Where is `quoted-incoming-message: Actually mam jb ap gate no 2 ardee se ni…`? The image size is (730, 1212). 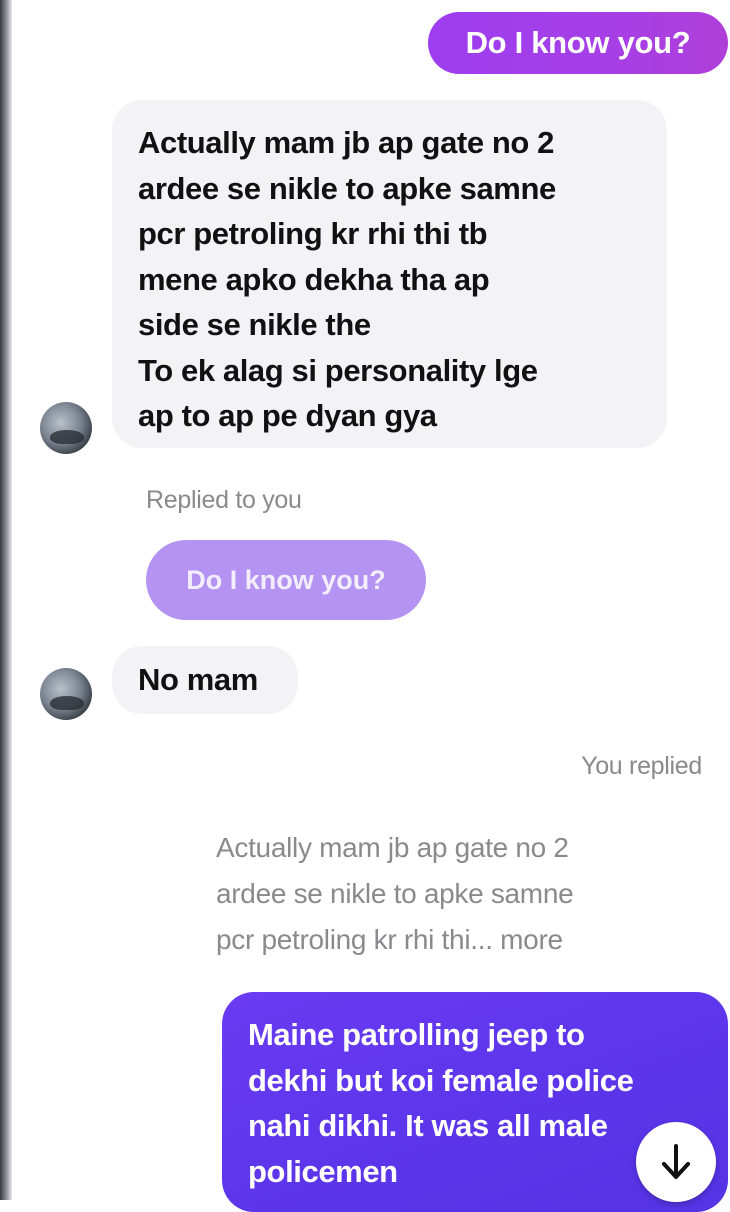
quoted-incoming-message: Actually mam jb ap gate no 2 ardee se ni… is located at coordinates (451, 894).